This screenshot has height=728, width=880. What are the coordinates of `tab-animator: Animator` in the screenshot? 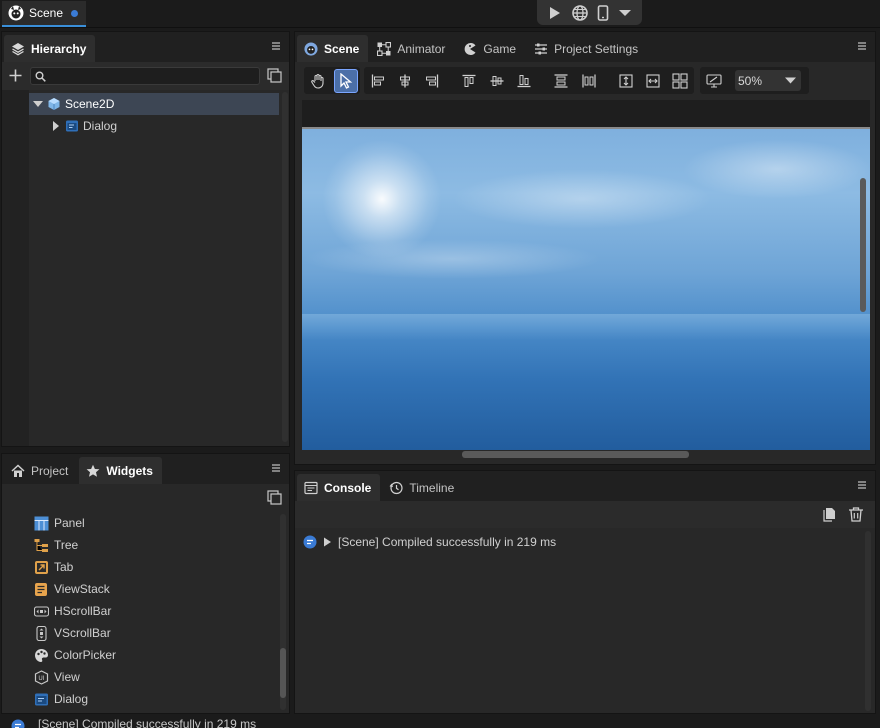 It's located at (412, 48).